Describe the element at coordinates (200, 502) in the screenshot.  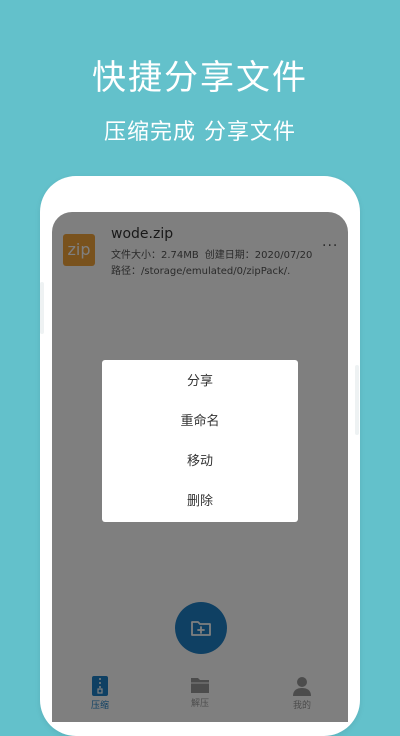
I see `menu-item-delete: 删除` at that location.